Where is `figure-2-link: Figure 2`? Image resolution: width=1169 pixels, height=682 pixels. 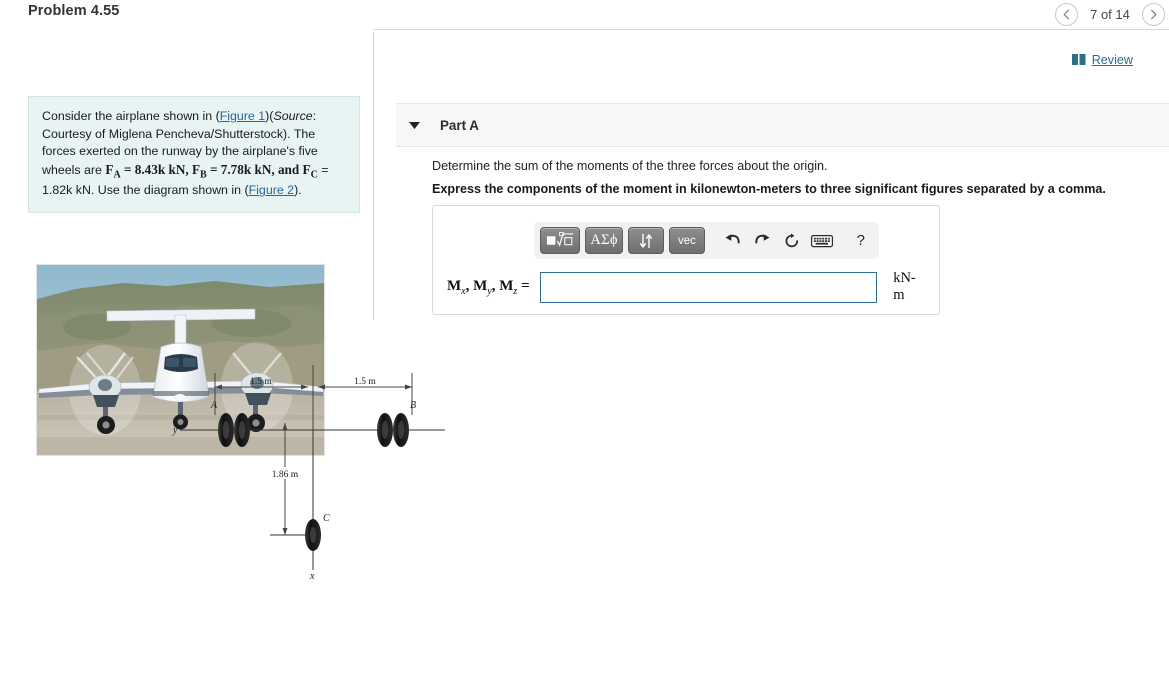
figure-2-link: Figure 2 is located at coordinates (271, 190).